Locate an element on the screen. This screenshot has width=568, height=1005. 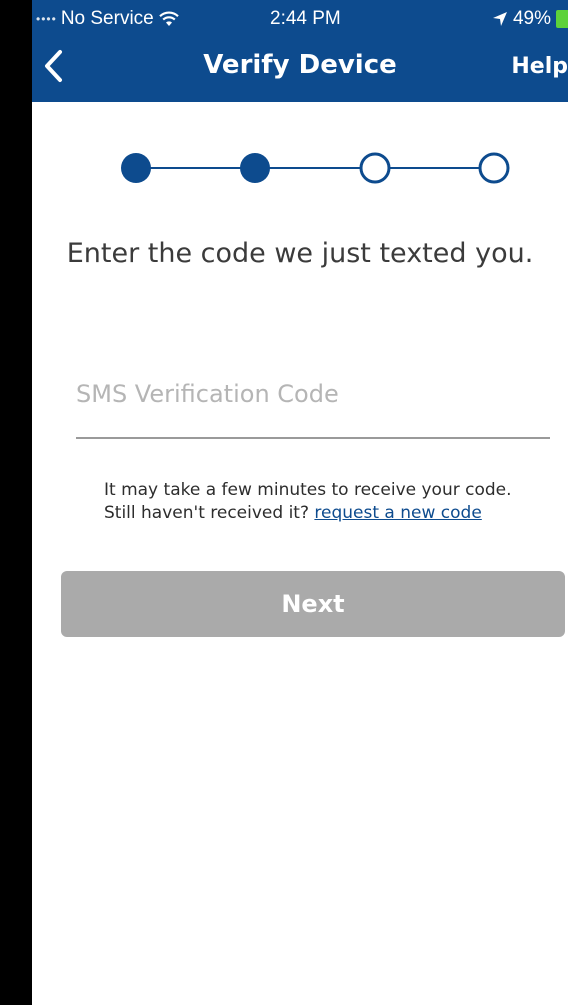
field-underline is located at coordinates (313, 438).